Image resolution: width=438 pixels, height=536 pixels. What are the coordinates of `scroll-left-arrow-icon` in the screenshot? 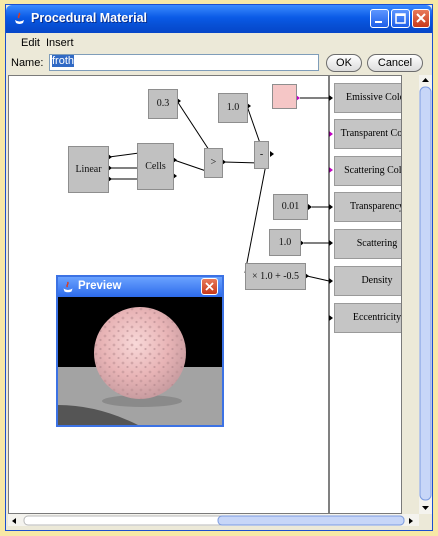 It's located at (14, 521).